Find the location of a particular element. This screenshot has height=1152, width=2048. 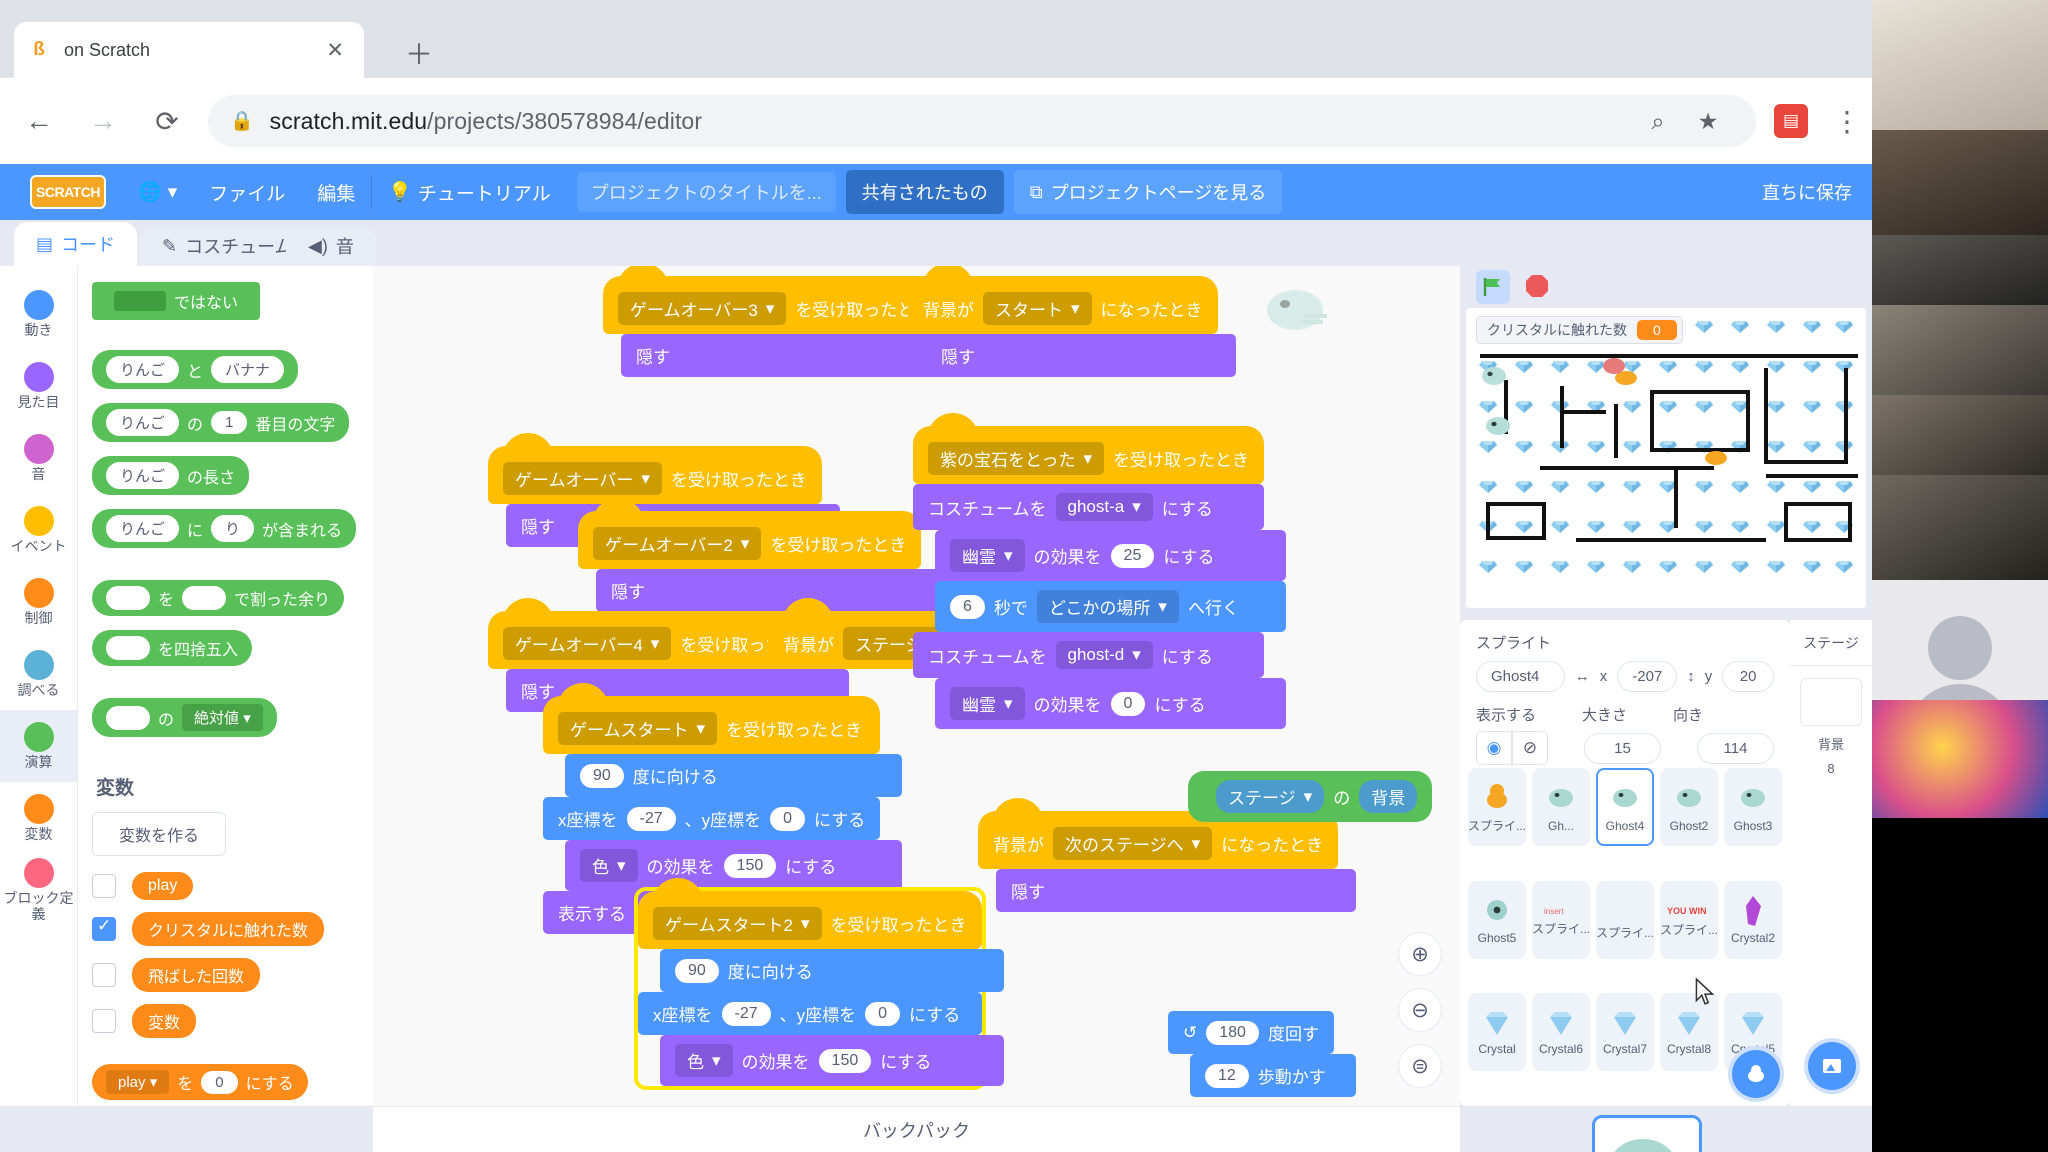

block-backdrop-of: ステージ ▾ の 背景 is located at coordinates (1310, 796).